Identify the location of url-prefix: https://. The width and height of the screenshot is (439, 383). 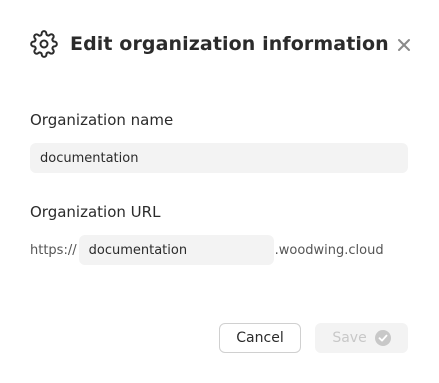
(53, 250).